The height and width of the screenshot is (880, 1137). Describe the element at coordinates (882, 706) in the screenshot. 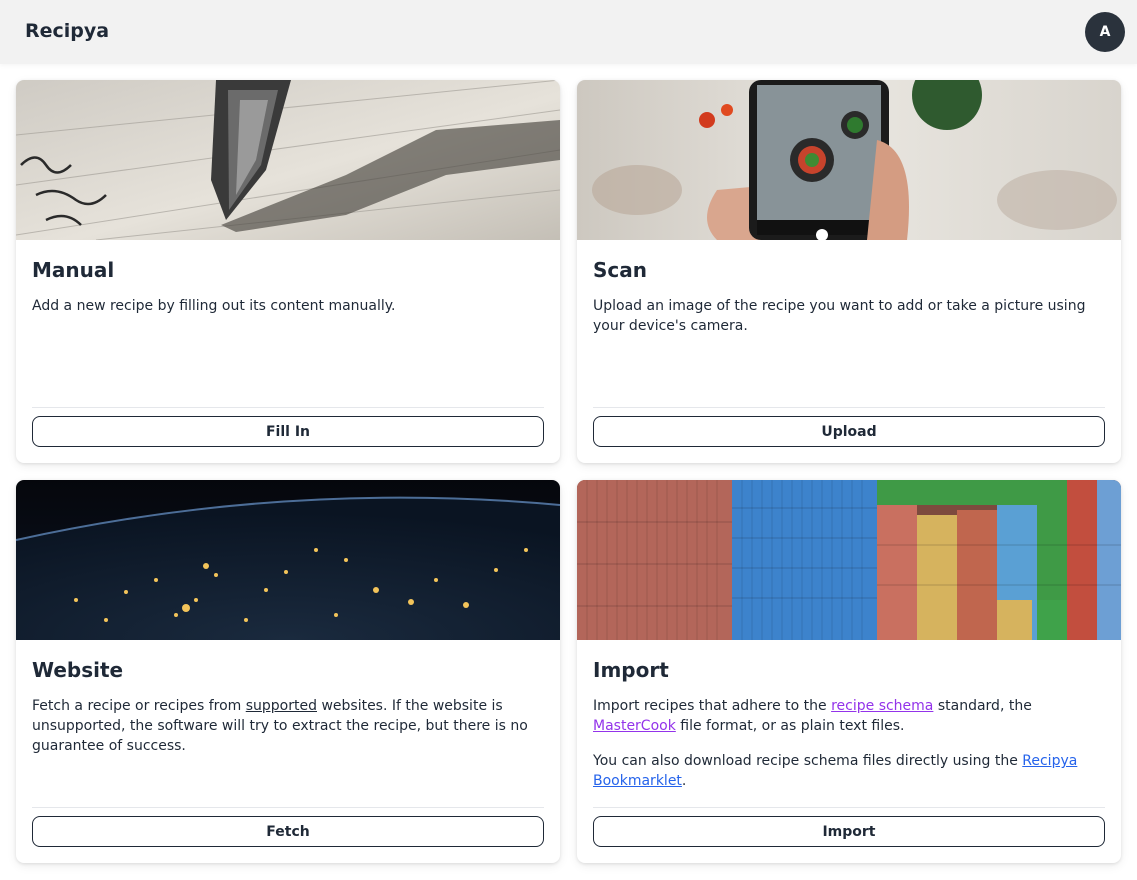

I see `recipe-schema-link: recipe schema` at that location.